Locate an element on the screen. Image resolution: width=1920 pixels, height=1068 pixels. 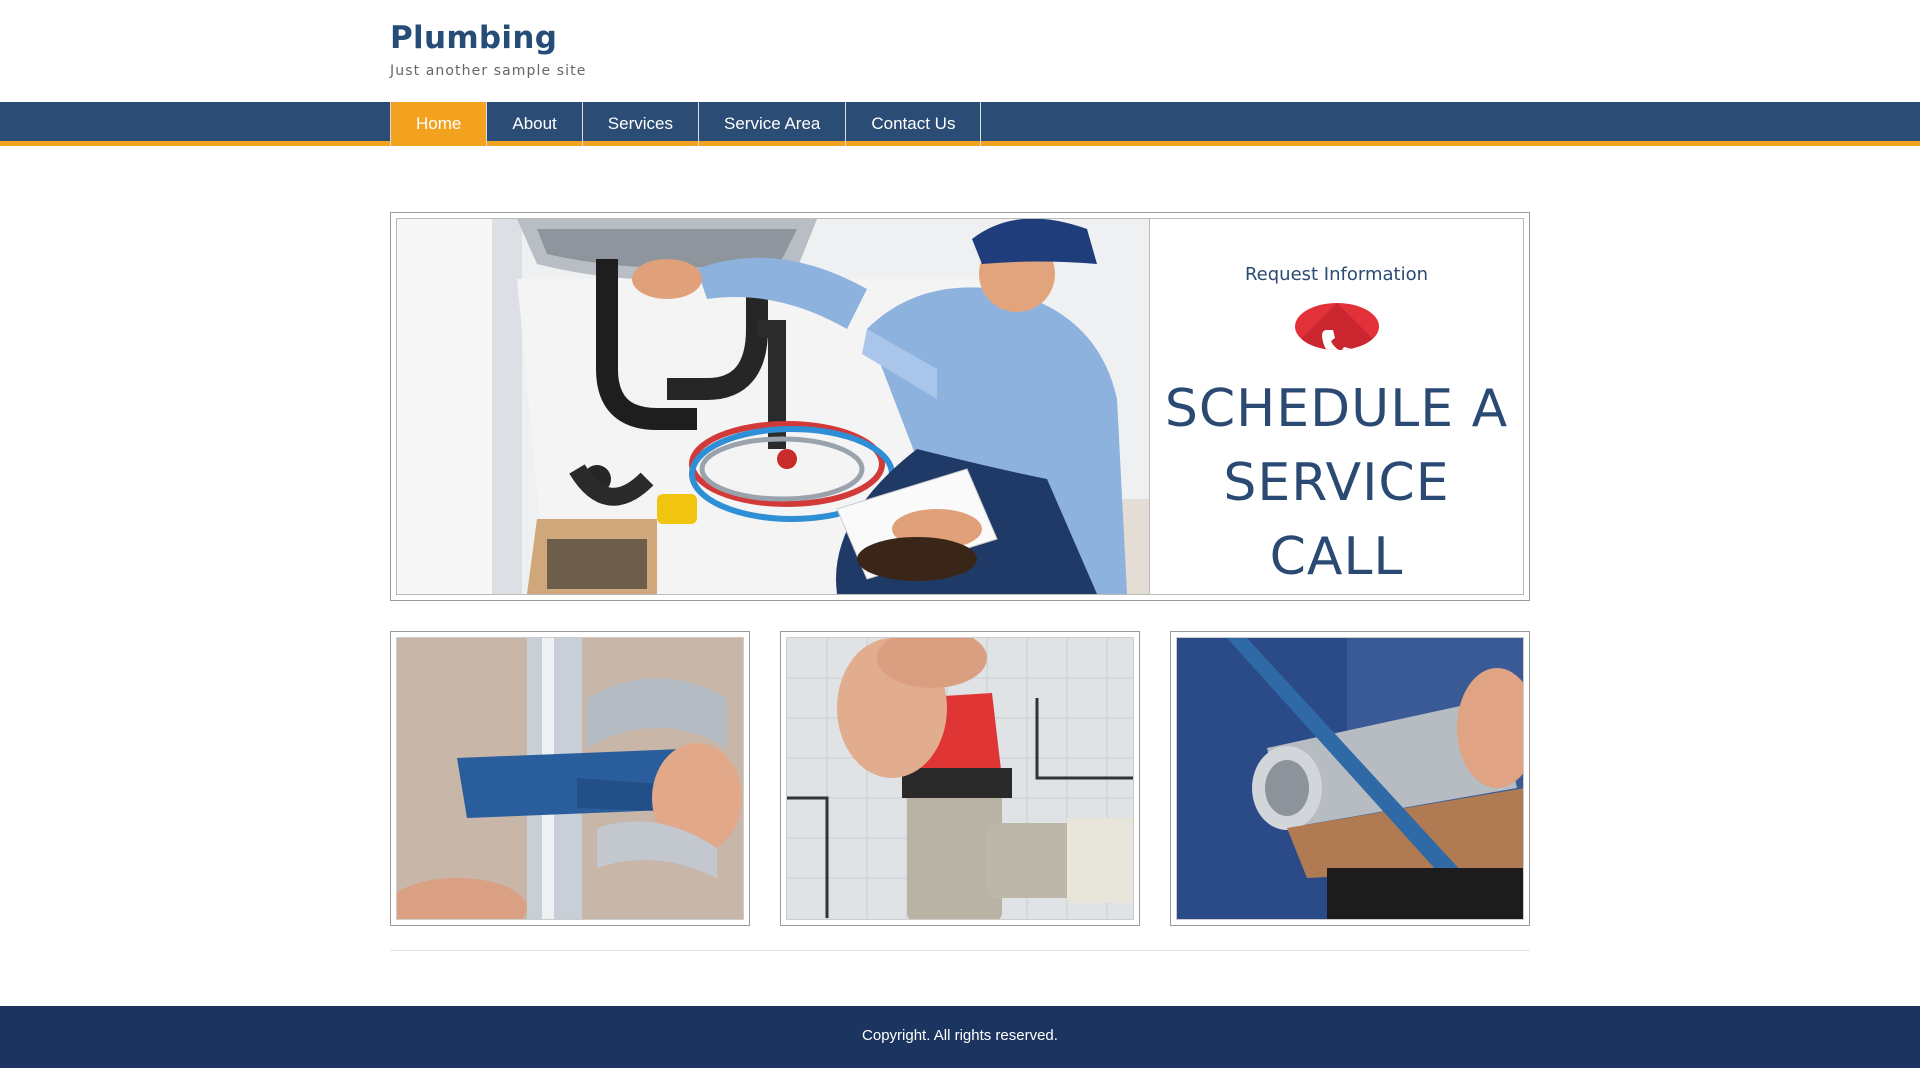
nav-item-about: About is located at coordinates (535, 124).